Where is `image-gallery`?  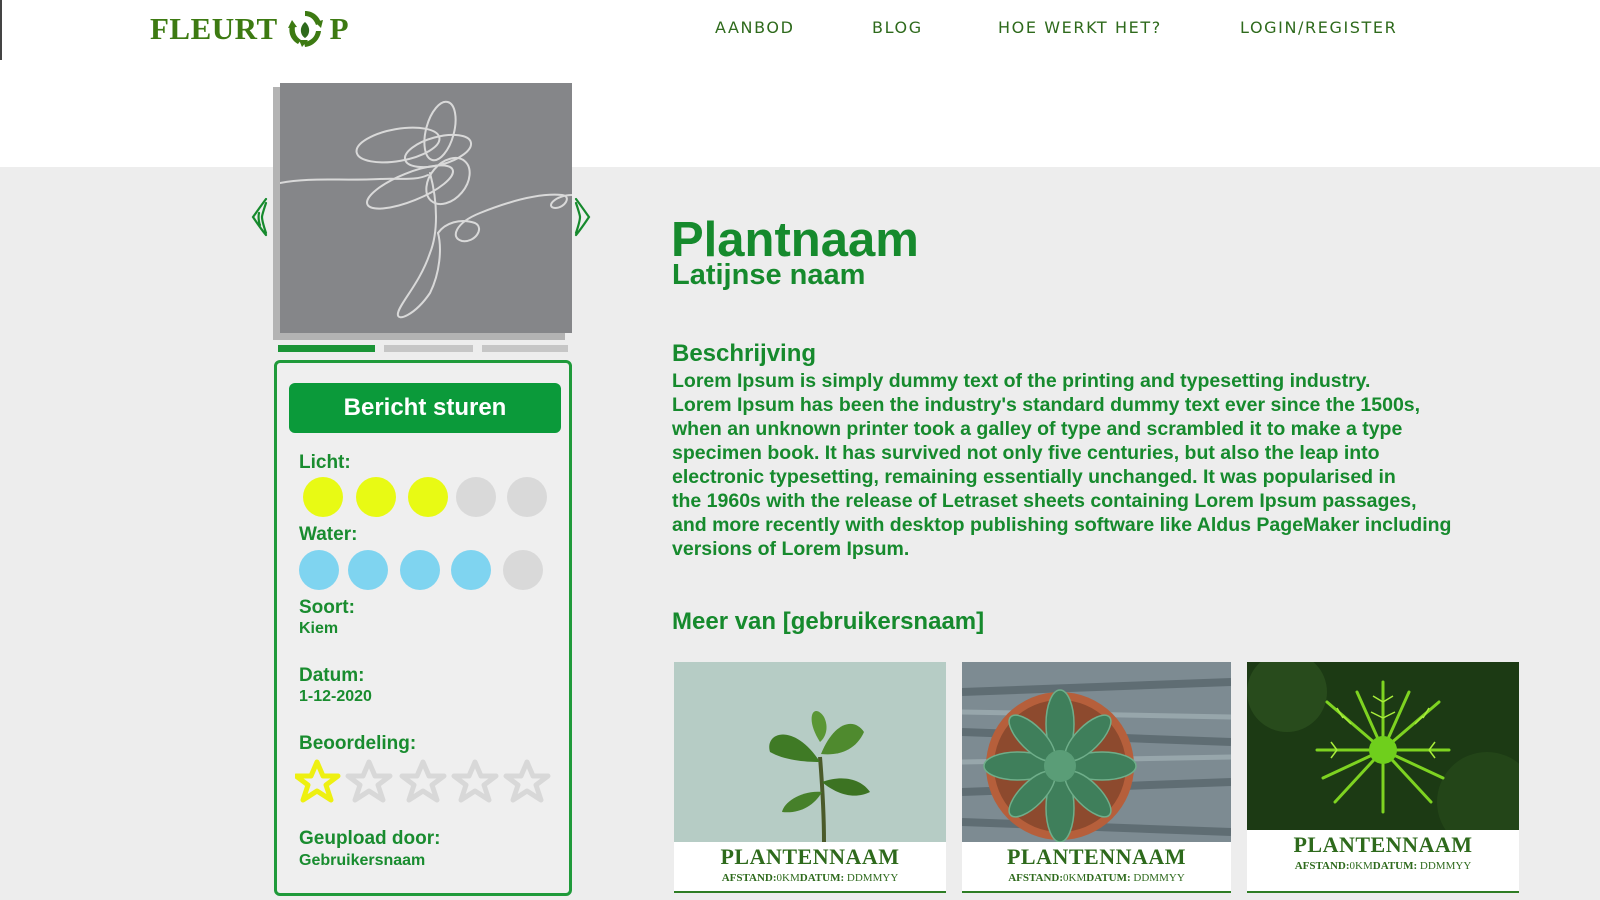 image-gallery is located at coordinates (423, 211).